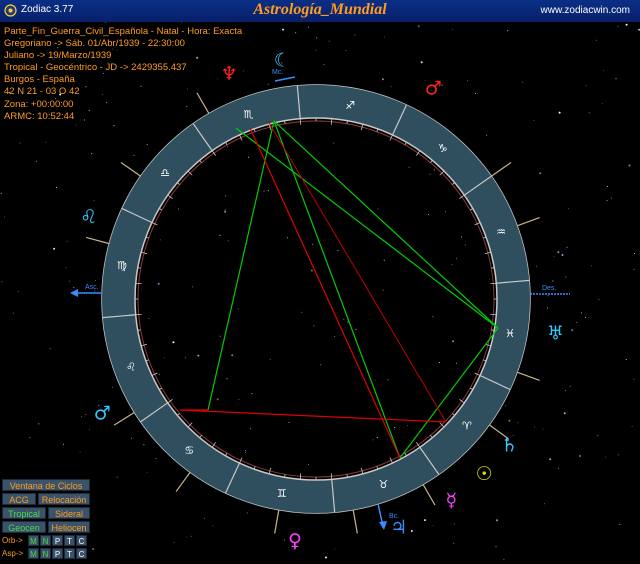 The width and height of the screenshot is (640, 564). I want to click on asp-button-t: T, so click(69, 553).